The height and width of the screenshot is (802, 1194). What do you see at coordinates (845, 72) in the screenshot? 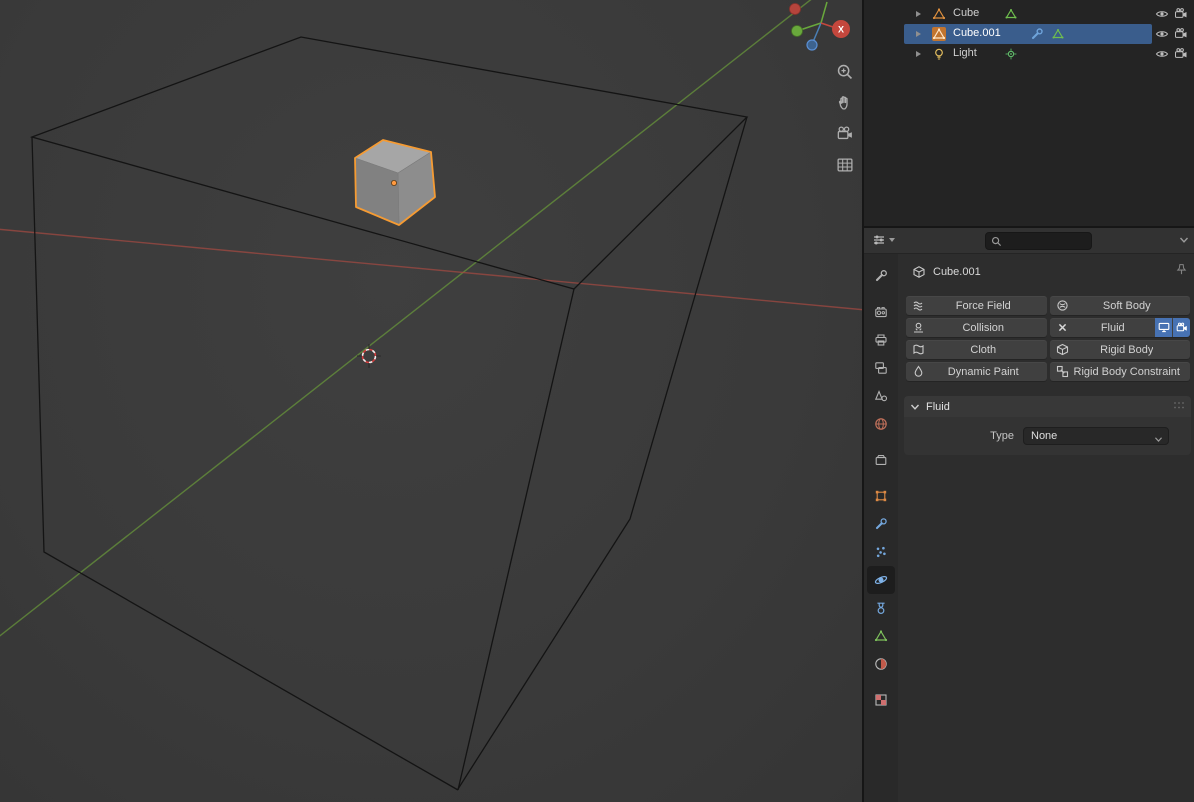
I see `zoom-icon` at bounding box center [845, 72].